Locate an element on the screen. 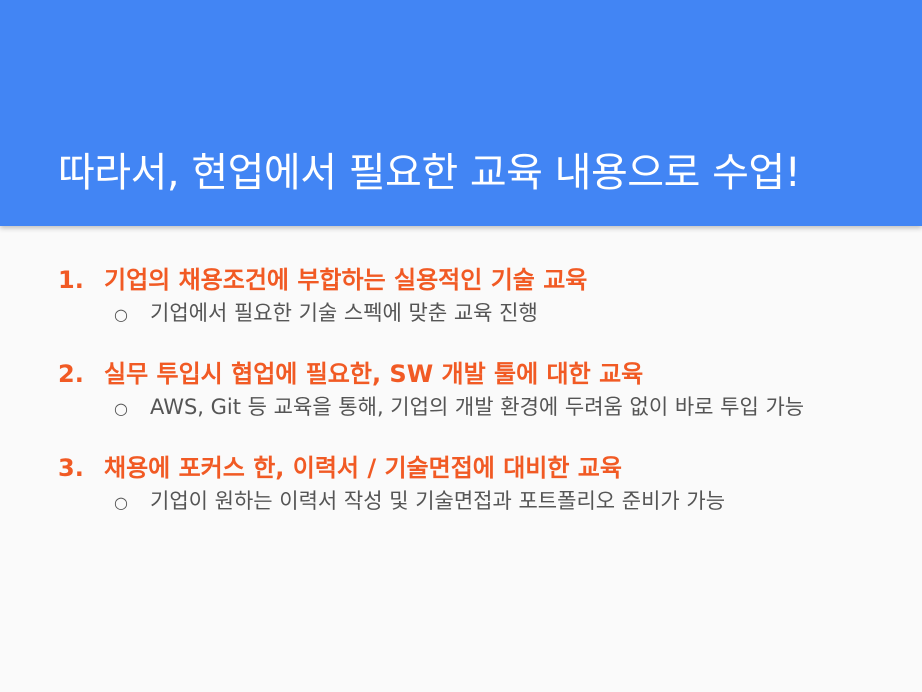 This screenshot has width=922, height=692. item-heading-row: 1. 기업의 채용조건에 부합하는 실용적인 기술 교육 is located at coordinates (468, 280).